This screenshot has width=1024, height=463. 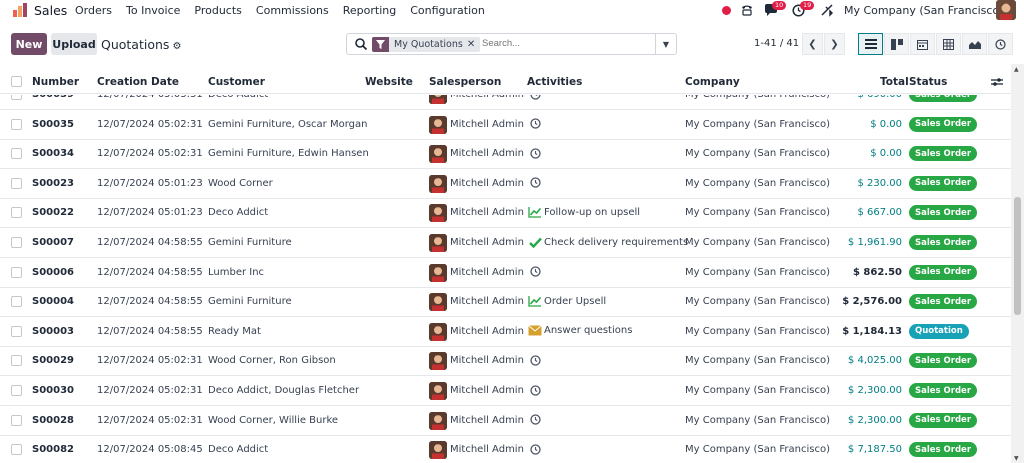 What do you see at coordinates (922, 44) in the screenshot?
I see `calendar-view-button` at bounding box center [922, 44].